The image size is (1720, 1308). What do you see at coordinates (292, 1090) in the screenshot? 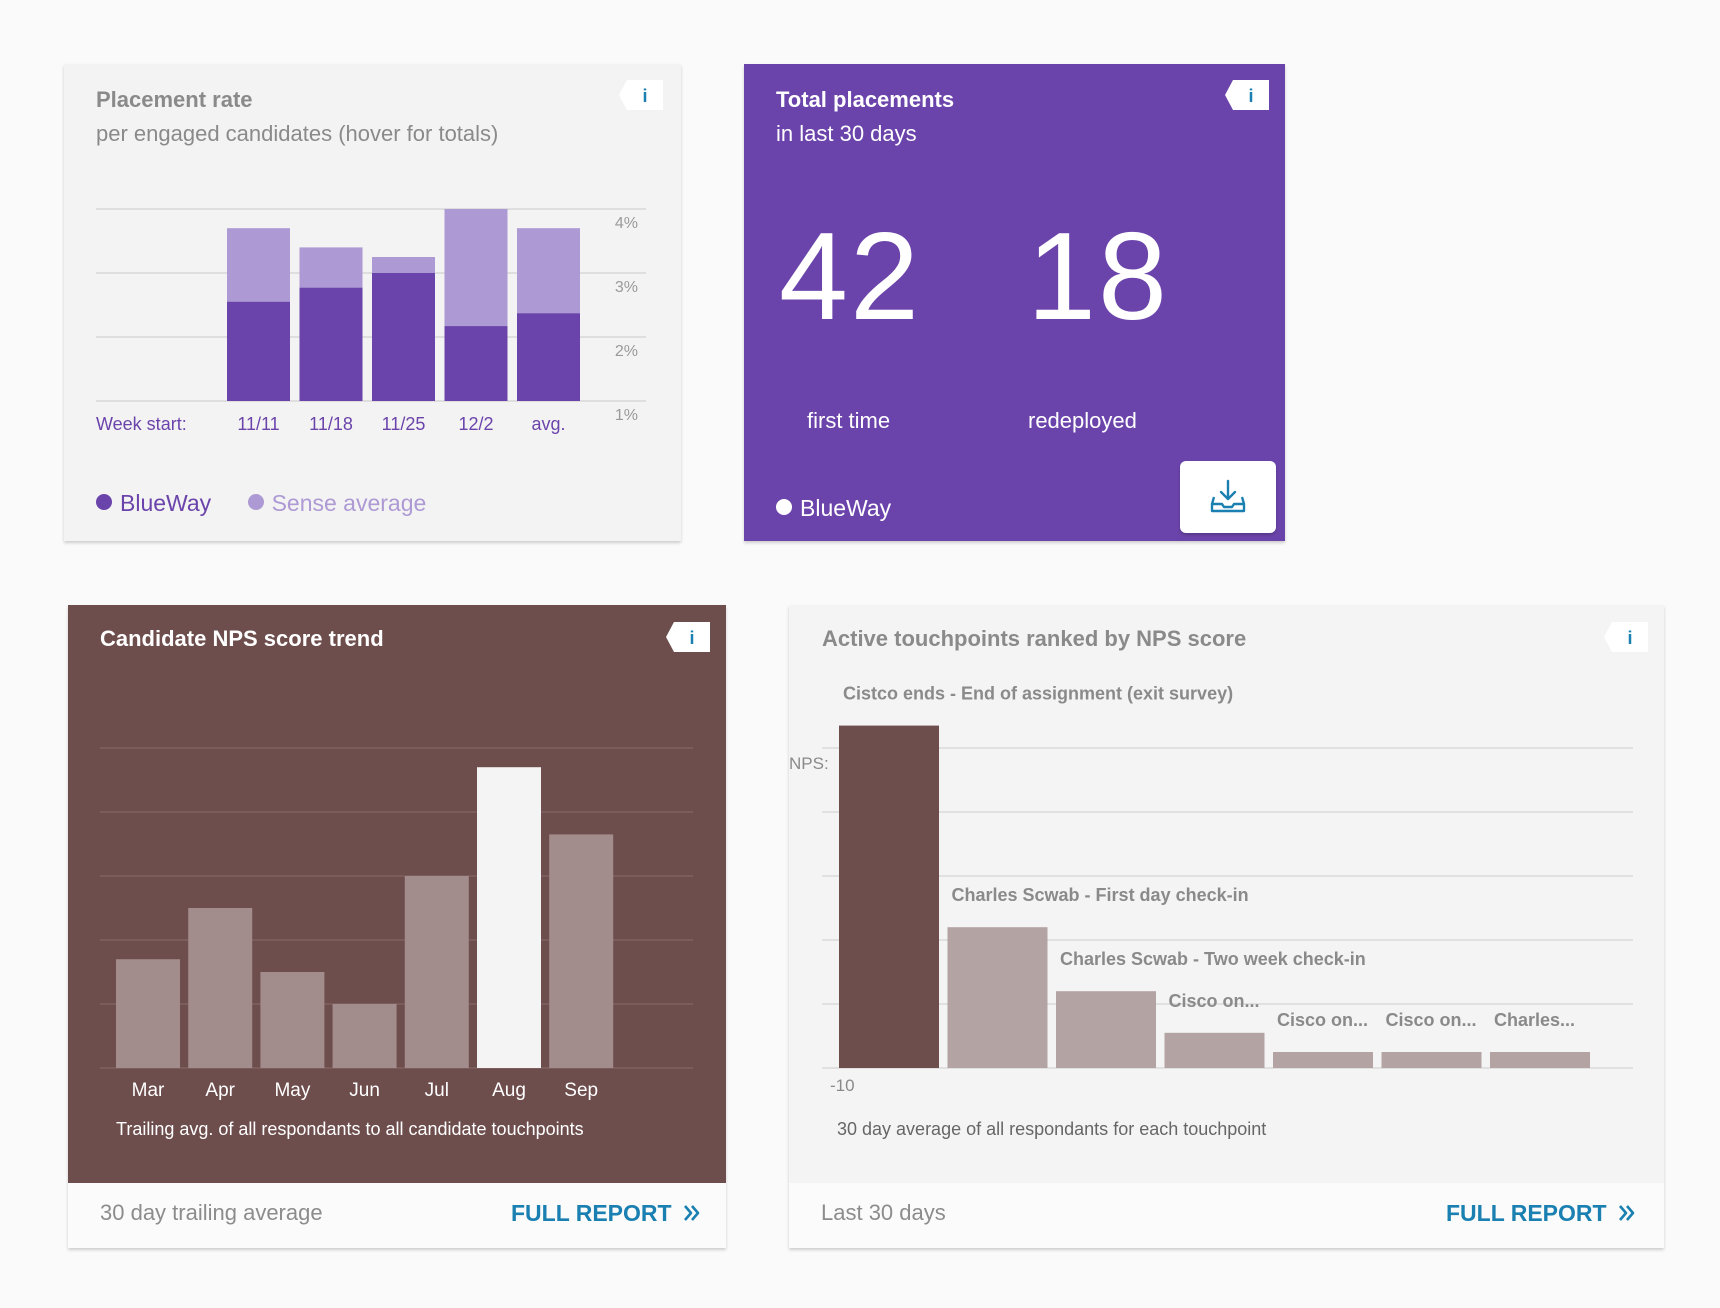
I see `x-tick-label: May` at bounding box center [292, 1090].